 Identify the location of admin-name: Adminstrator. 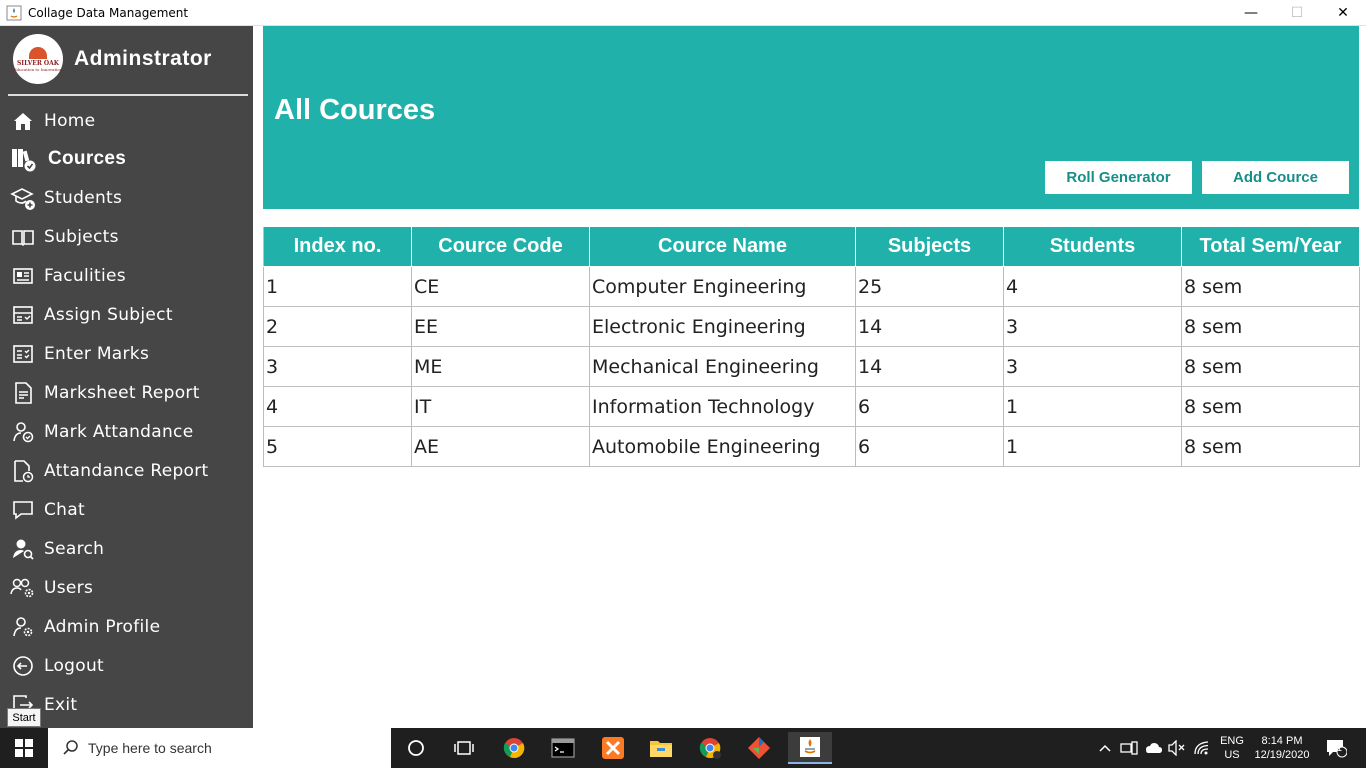
(143, 58).